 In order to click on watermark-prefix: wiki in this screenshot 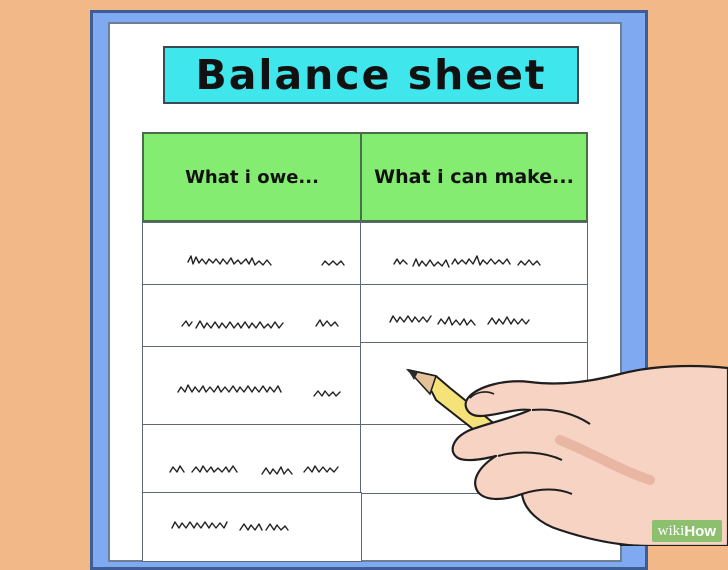, I will do `click(671, 530)`.